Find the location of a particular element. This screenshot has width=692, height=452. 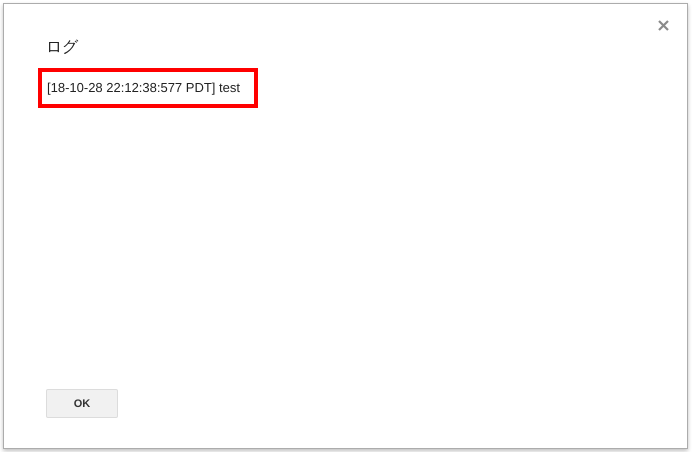

ok-button: OK is located at coordinates (82, 403).